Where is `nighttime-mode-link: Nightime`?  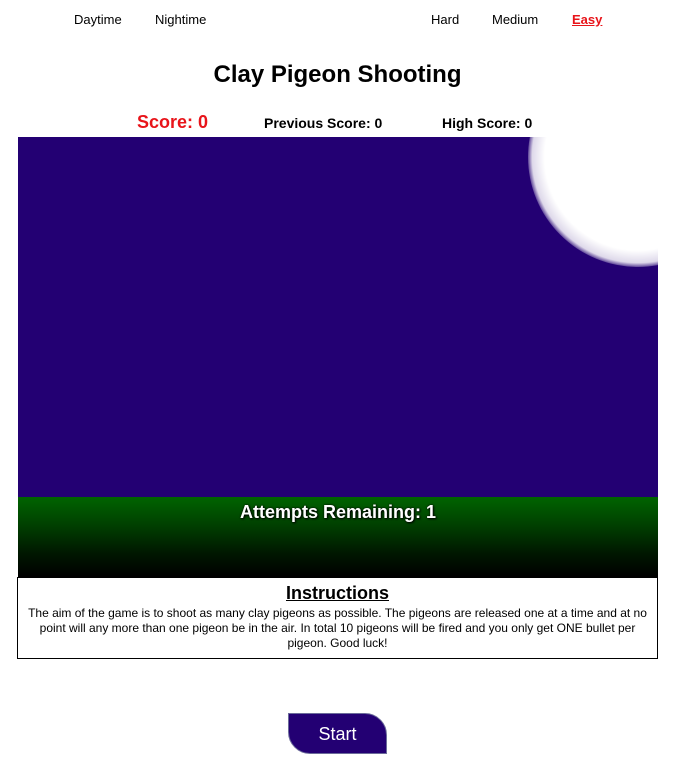 nighttime-mode-link: Nightime is located at coordinates (180, 20).